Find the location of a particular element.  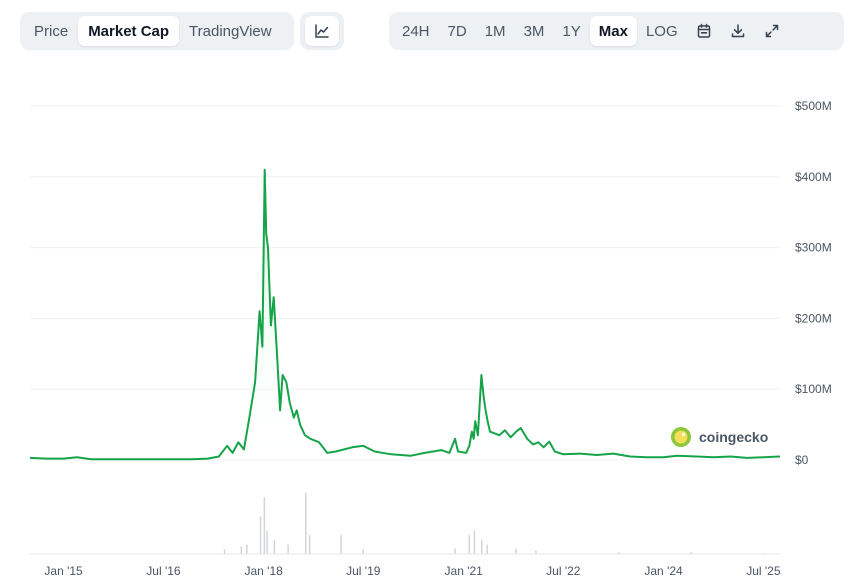

x-tick-label: Jul '25 is located at coordinates (763, 571).